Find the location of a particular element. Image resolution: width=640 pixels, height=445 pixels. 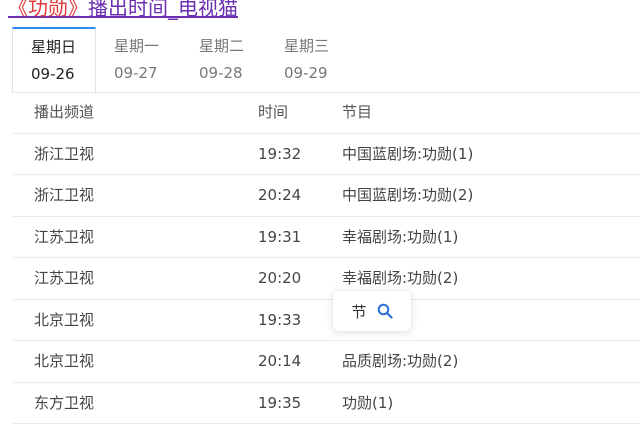

tab-date-label: 09-29 is located at coordinates (306, 73).